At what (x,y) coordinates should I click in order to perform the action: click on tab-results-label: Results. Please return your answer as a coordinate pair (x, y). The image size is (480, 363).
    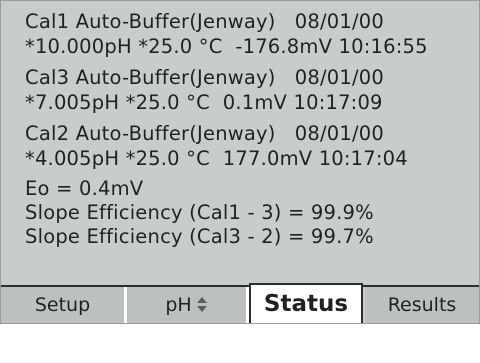
    Looking at the image, I should click on (422, 305).